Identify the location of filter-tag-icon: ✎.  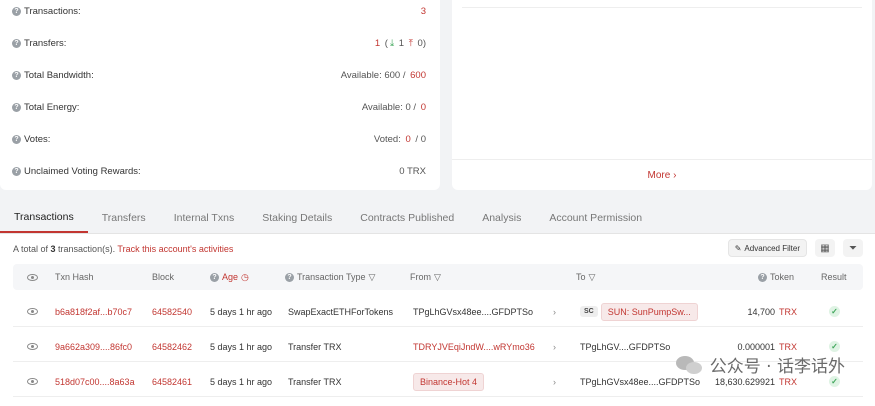
(738, 248).